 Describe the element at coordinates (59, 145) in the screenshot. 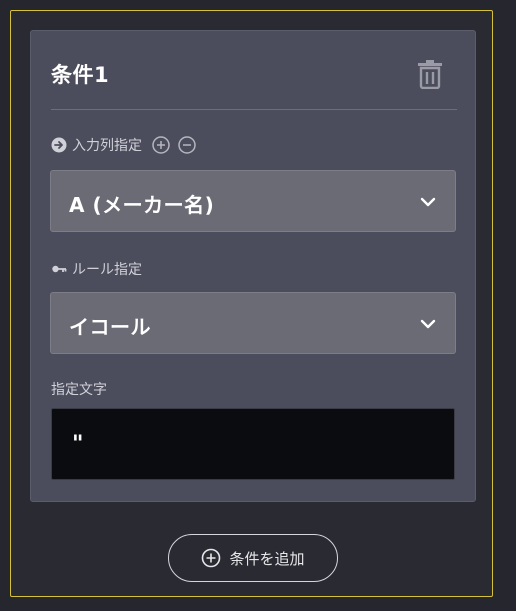

I see `arrow-right-circle-icon` at that location.